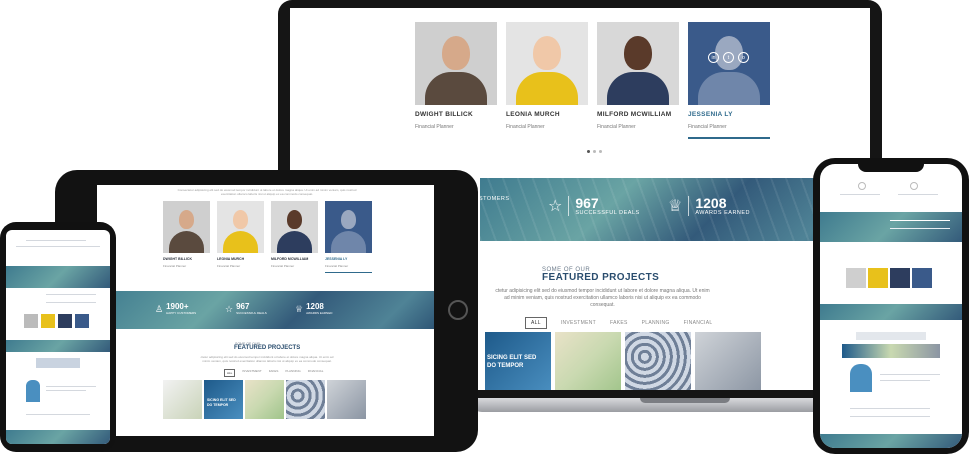 This screenshot has height=460, width=979. I want to click on phone-left-frame, so click(58, 337).